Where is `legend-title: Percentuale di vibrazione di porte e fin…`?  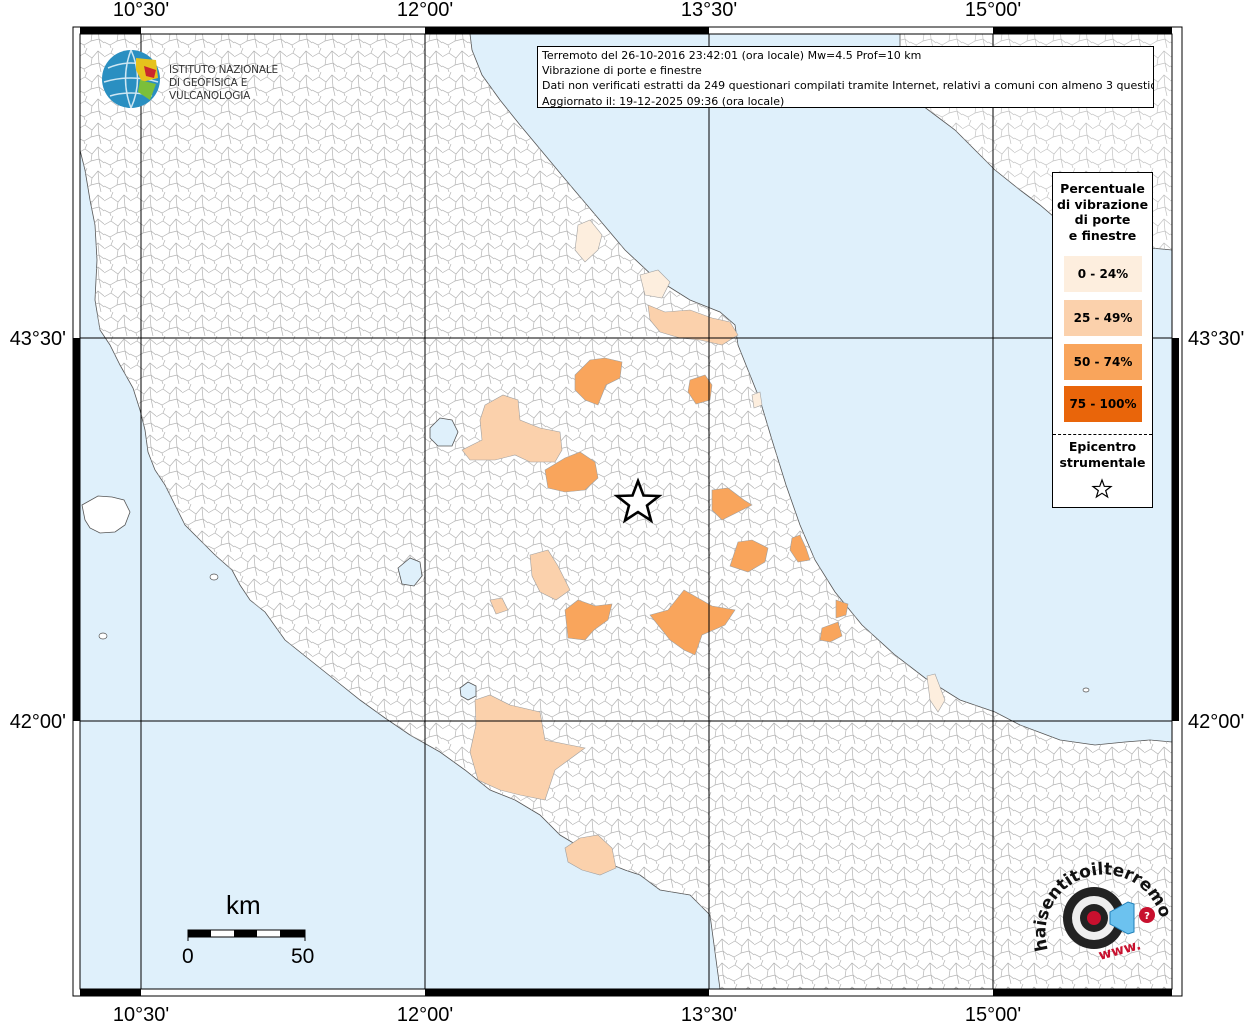
legend-title: Percentuale di vibrazione di porte e fin… is located at coordinates (1102, 212).